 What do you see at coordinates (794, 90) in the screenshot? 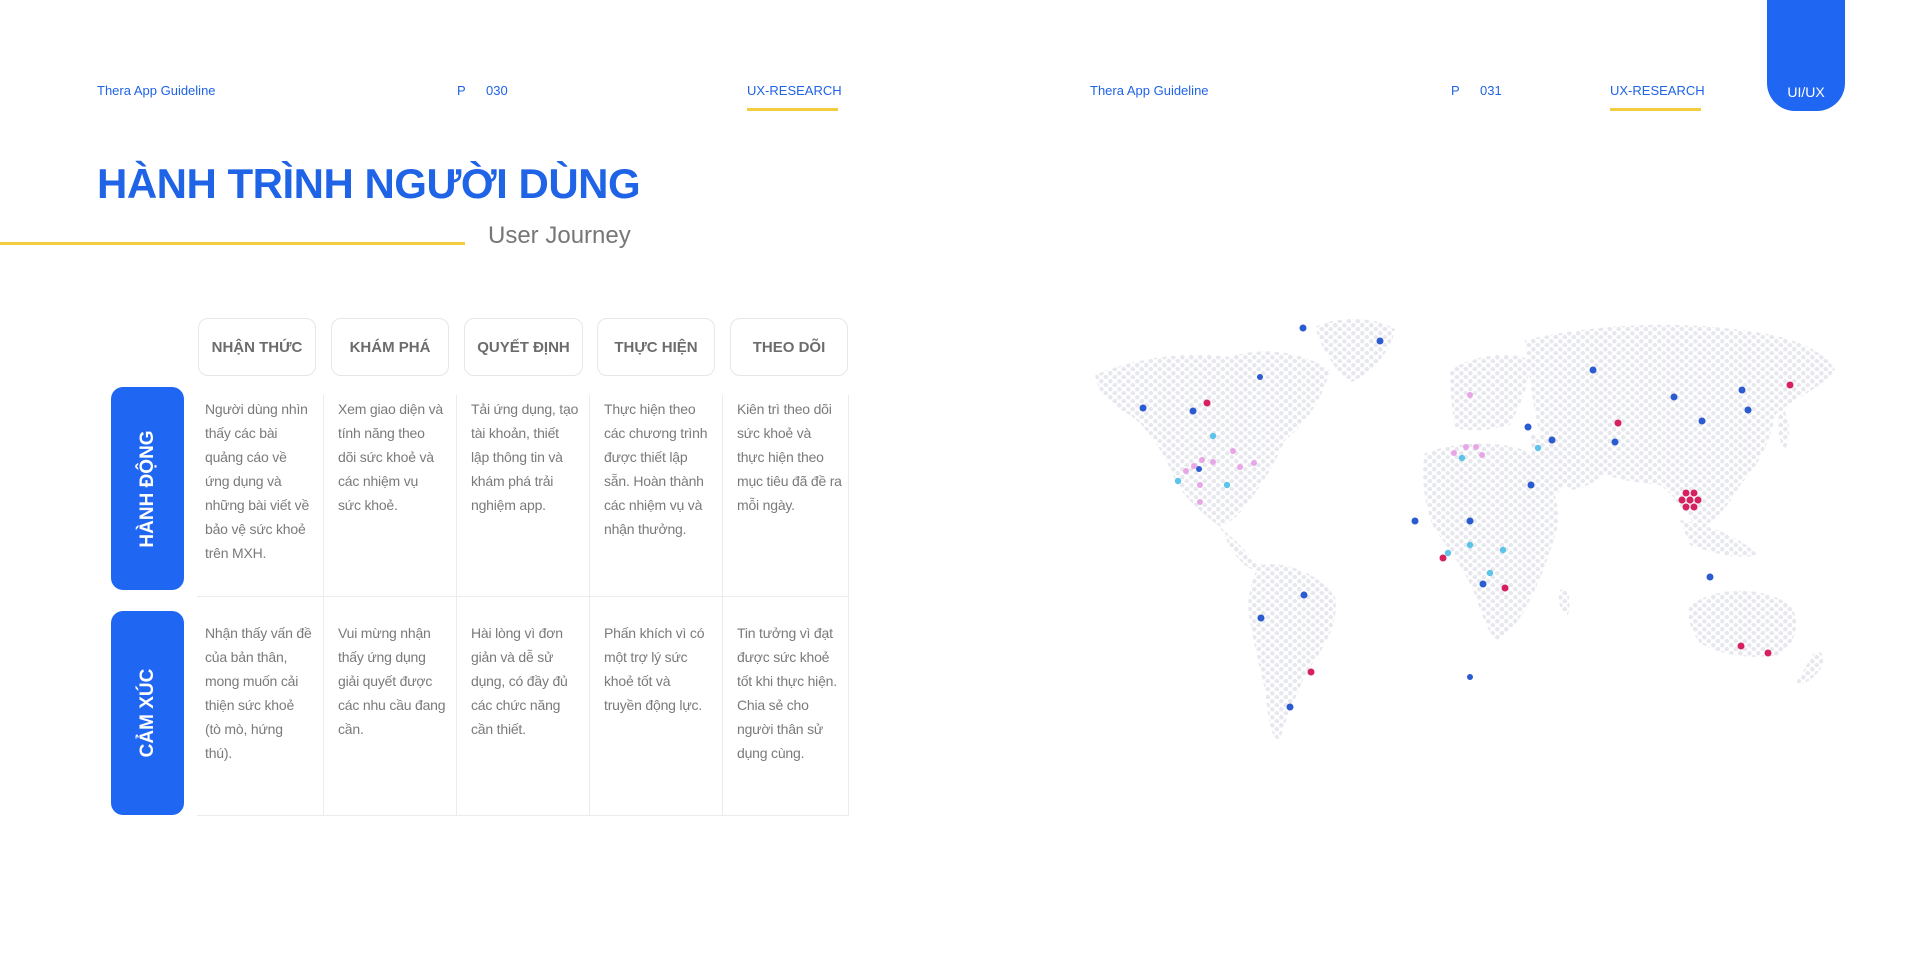
I see `left-section-label: UX-RESEARCH` at bounding box center [794, 90].